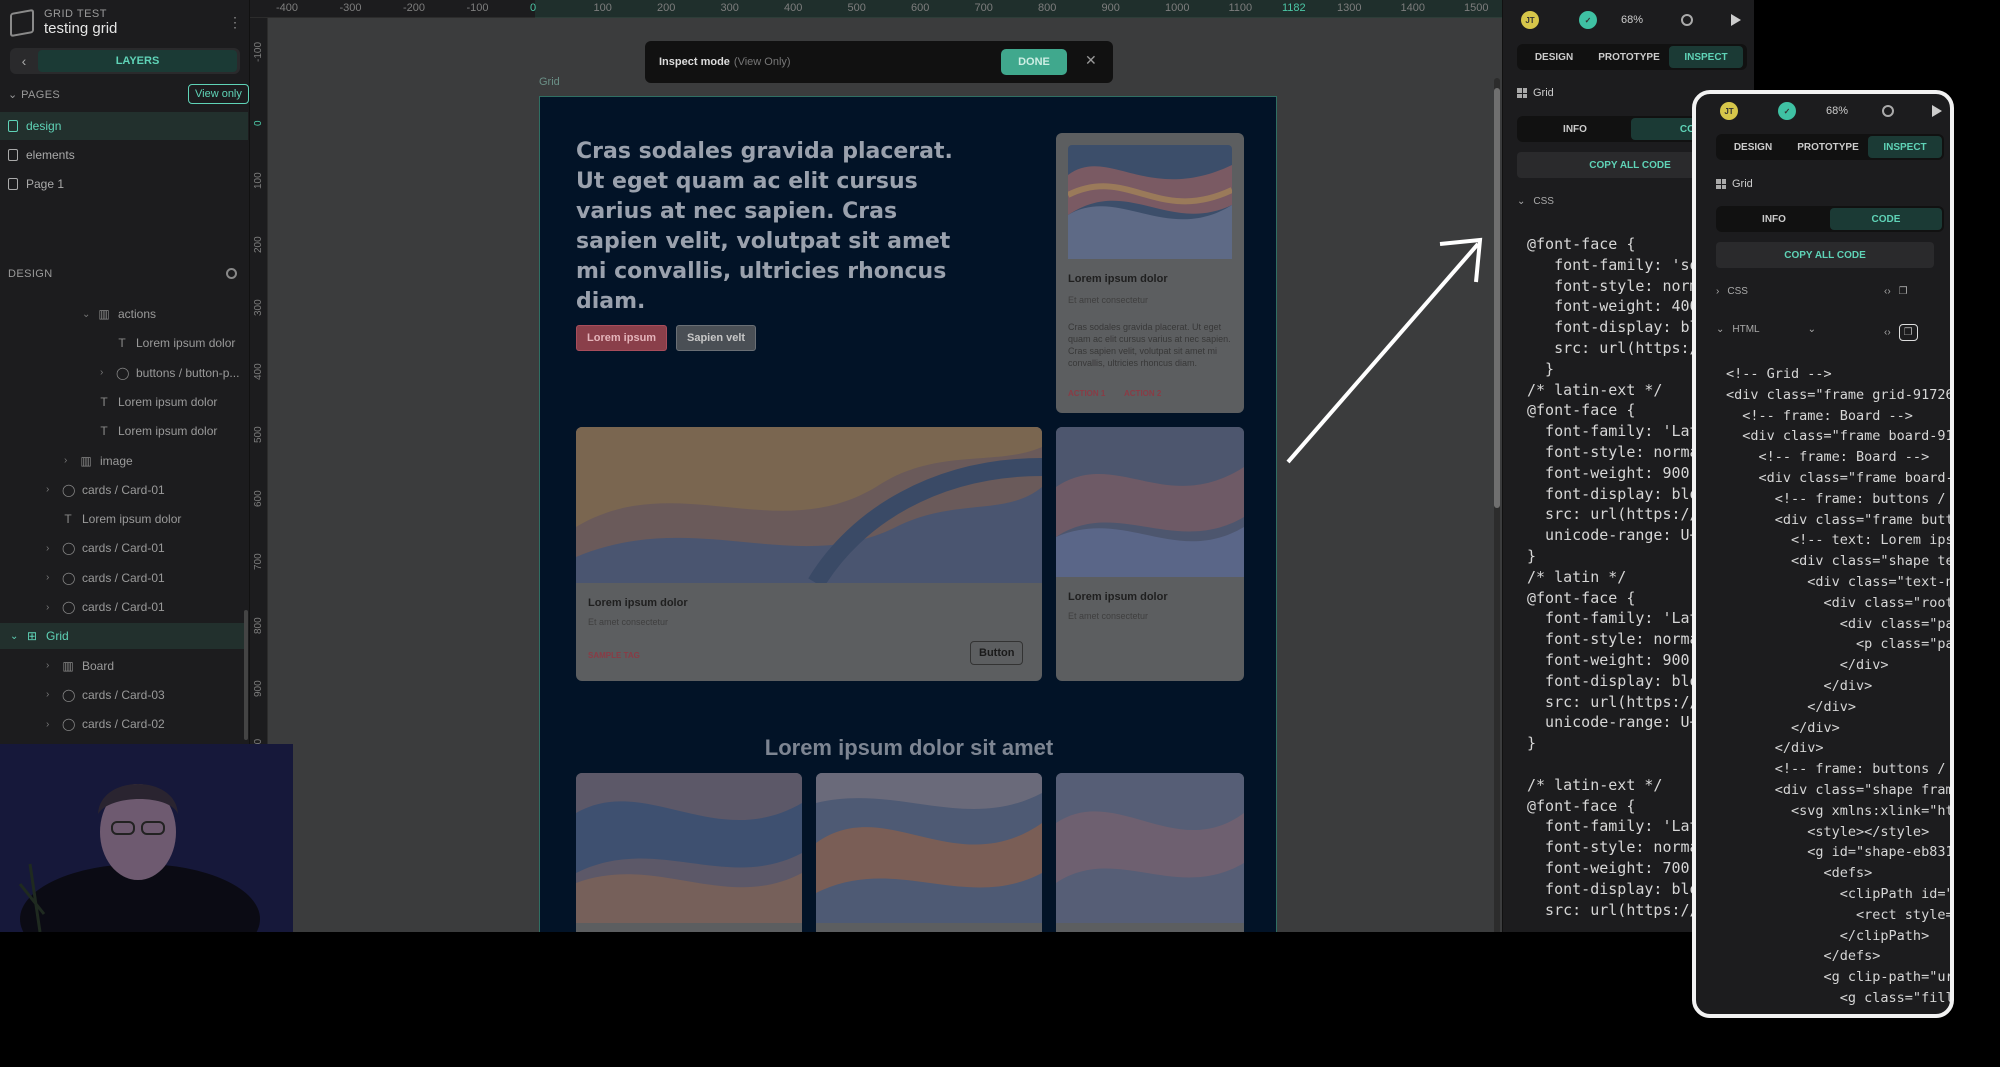 This screenshot has width=2000, height=1067. I want to click on layer-item: › ▥ image, so click(98, 461).